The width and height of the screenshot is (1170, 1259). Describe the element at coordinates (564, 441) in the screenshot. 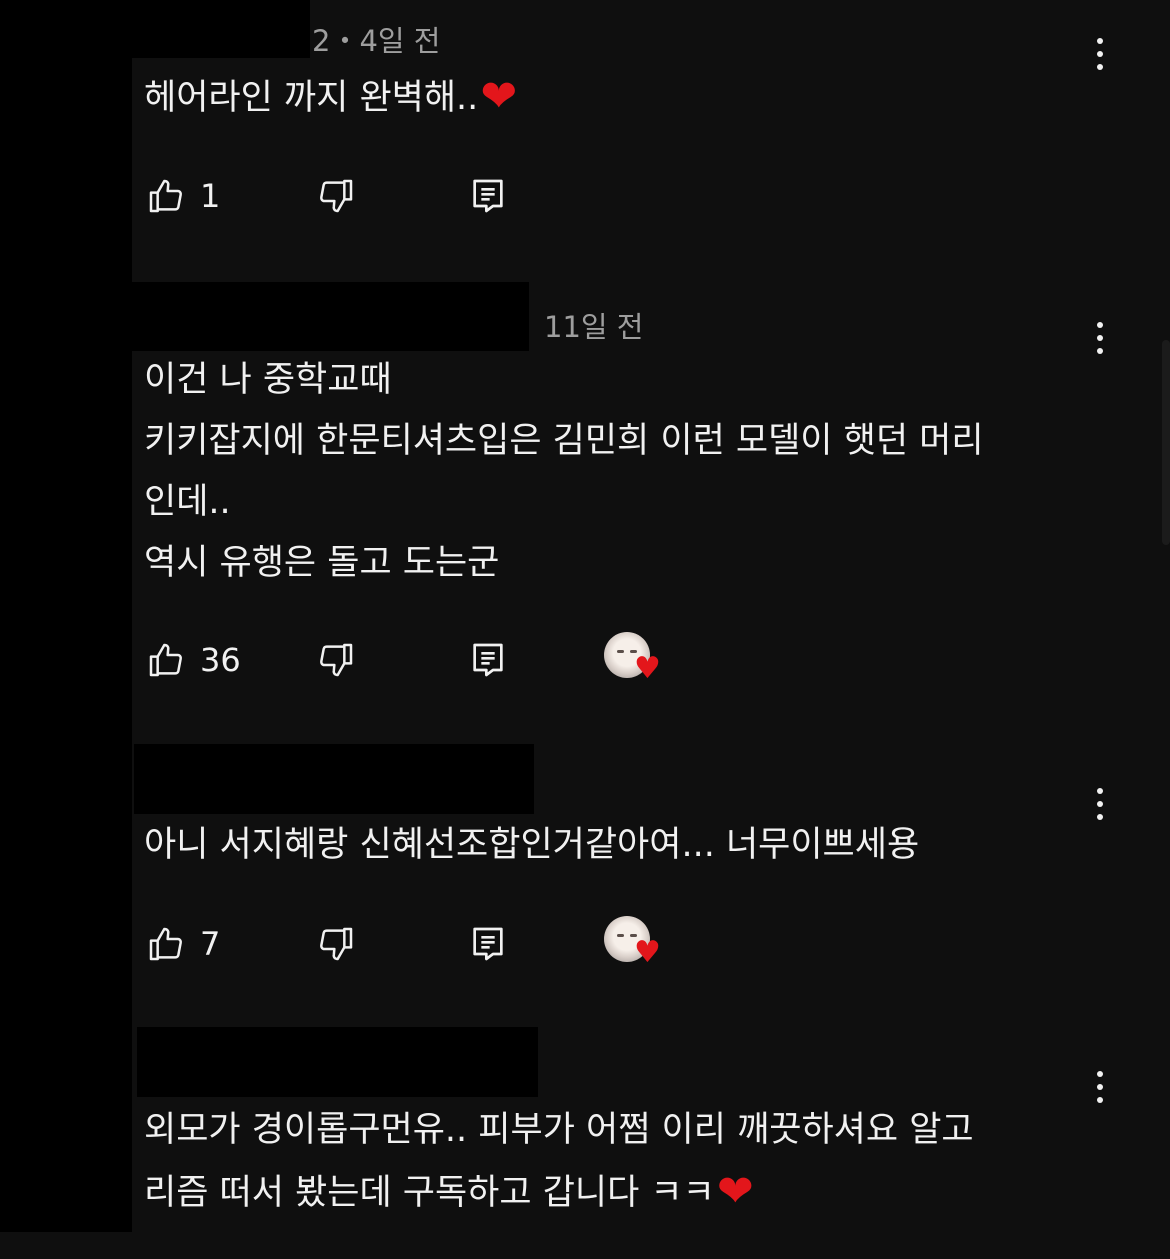

I see `comment-line: 키키잡지에 한문티셔츠입은 김민희 이런 모델이 햇던 머리` at that location.